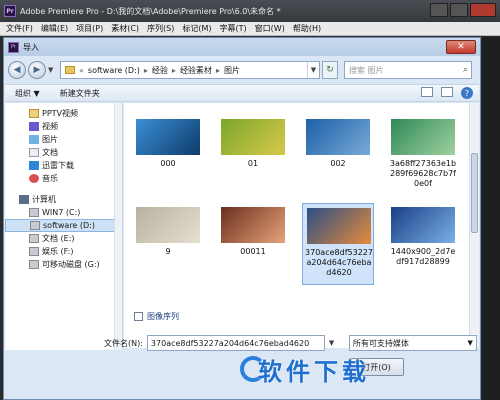  What do you see at coordinates (168, 163) in the screenshot?
I see `file-name: 000` at bounding box center [168, 163].